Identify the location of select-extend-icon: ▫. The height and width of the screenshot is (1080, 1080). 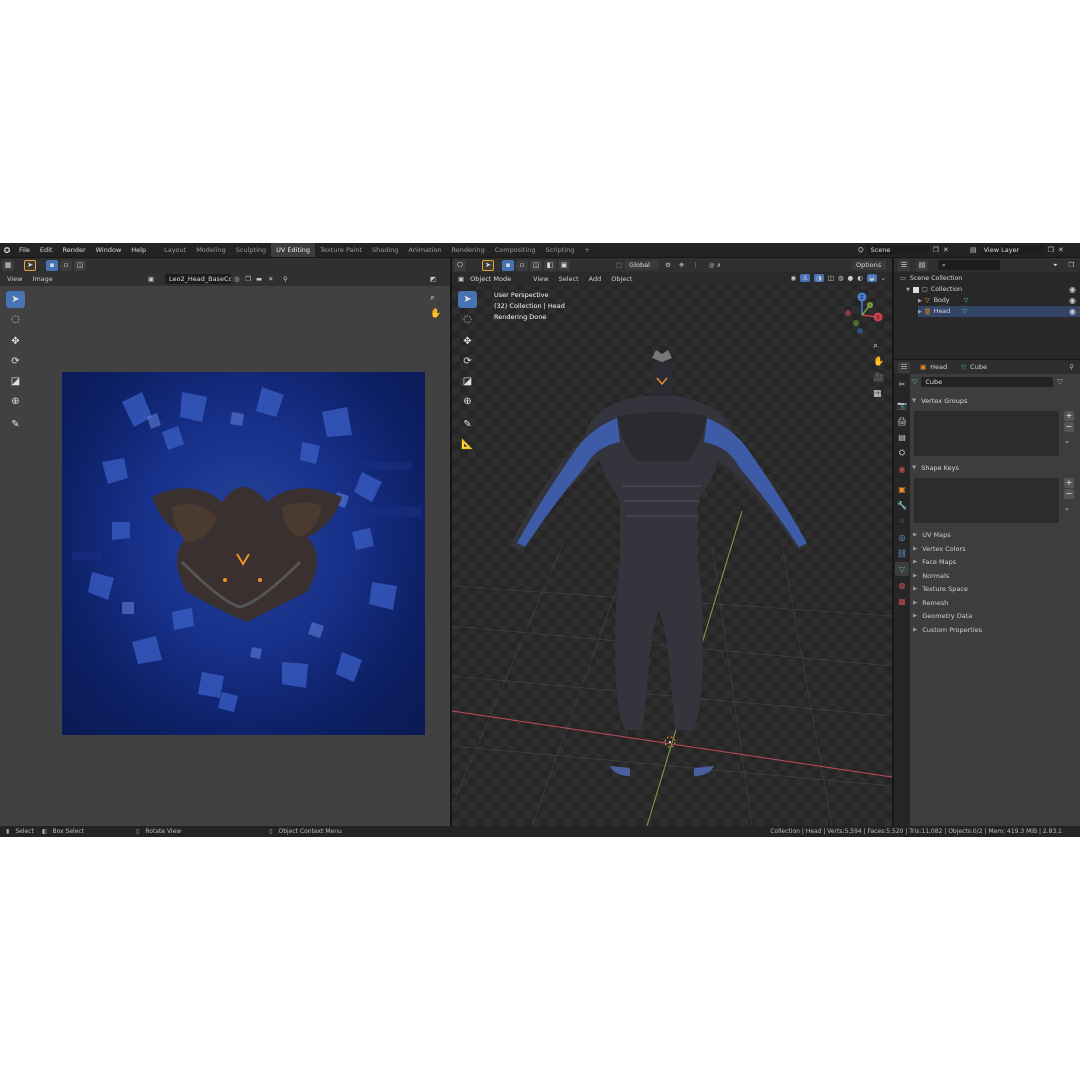
(522, 265).